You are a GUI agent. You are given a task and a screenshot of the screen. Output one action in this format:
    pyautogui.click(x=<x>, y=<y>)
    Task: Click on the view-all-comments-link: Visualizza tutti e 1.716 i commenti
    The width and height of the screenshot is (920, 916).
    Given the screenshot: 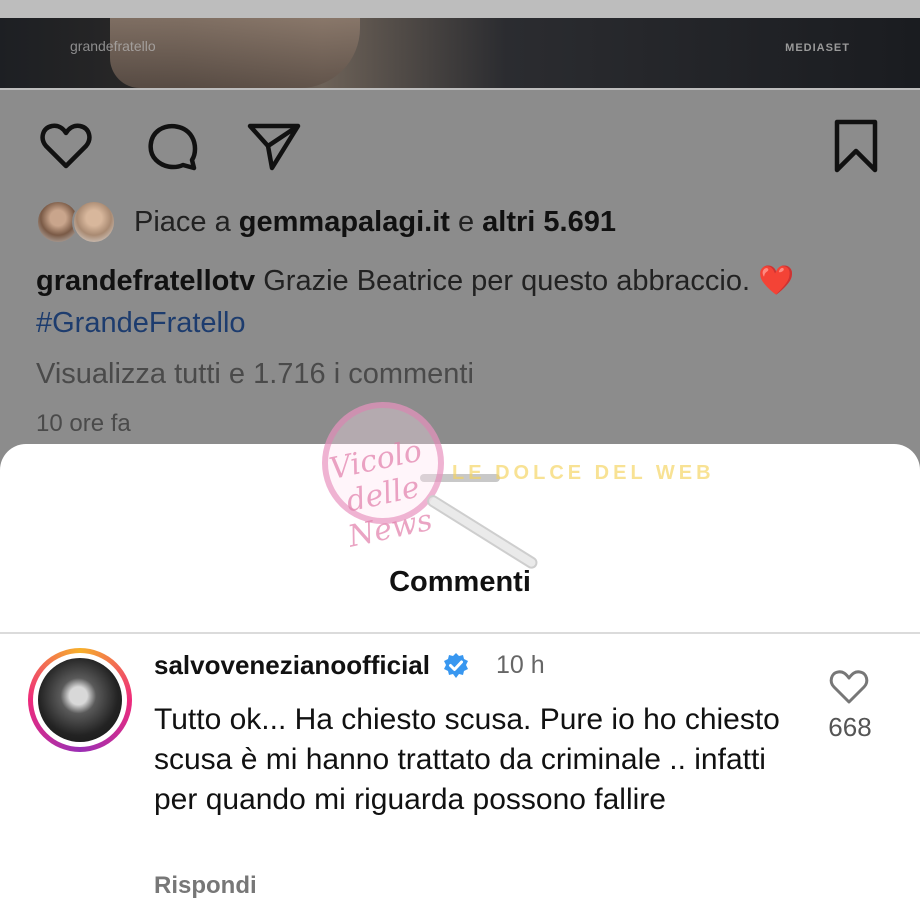 What is the action you would take?
    pyautogui.click(x=255, y=374)
    